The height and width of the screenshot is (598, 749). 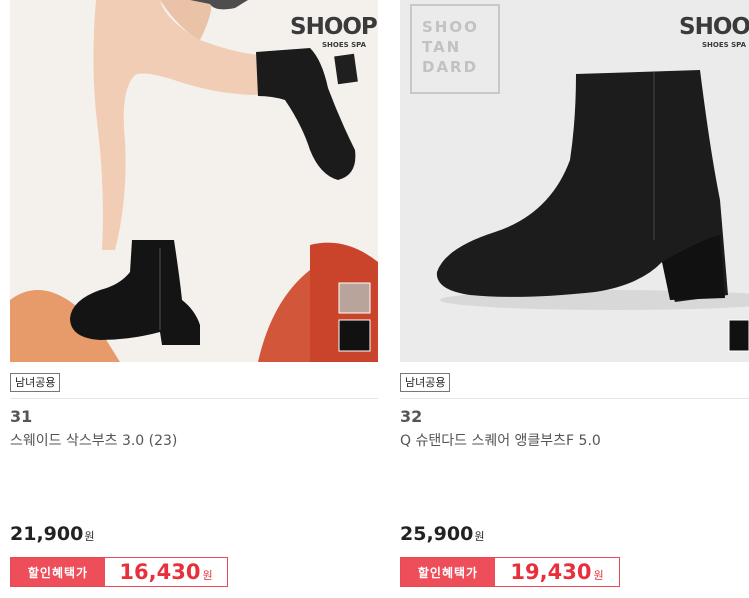 What do you see at coordinates (442, 47) in the screenshot?
I see `stamp-line: TAN` at bounding box center [442, 47].